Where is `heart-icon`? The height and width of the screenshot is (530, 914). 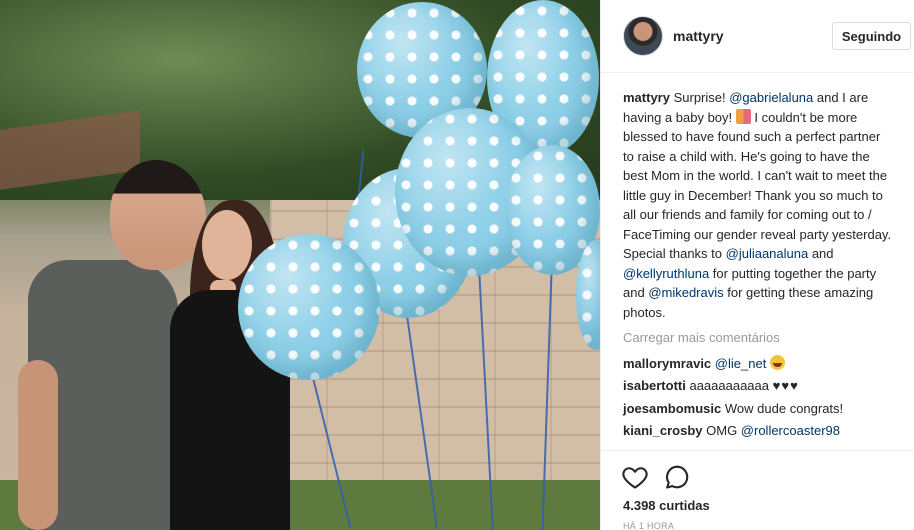
heart-icon is located at coordinates (635, 477).